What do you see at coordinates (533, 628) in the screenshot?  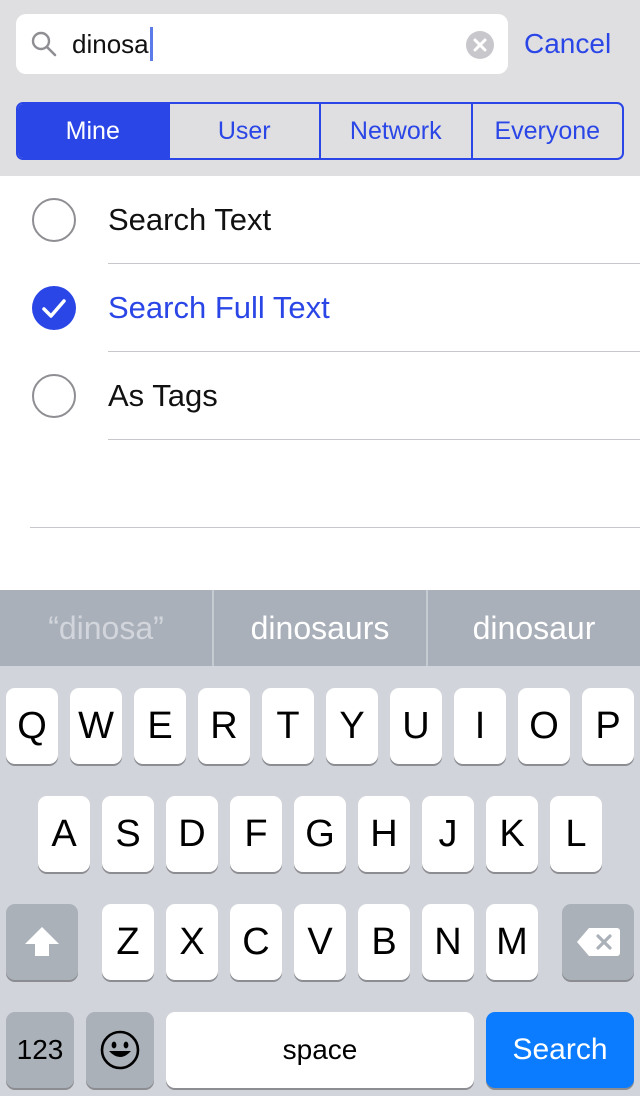 I see `prediction-item: dinosaur` at bounding box center [533, 628].